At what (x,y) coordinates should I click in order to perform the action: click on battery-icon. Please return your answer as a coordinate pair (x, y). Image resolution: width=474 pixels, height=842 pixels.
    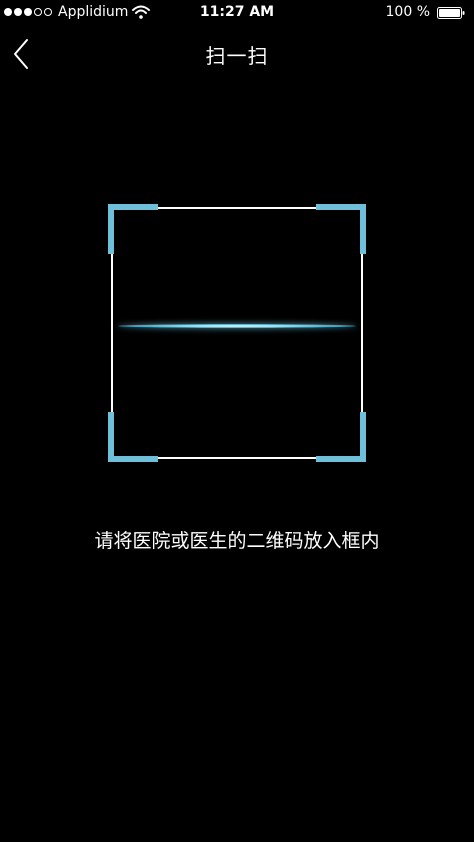
    Looking at the image, I should click on (451, 13).